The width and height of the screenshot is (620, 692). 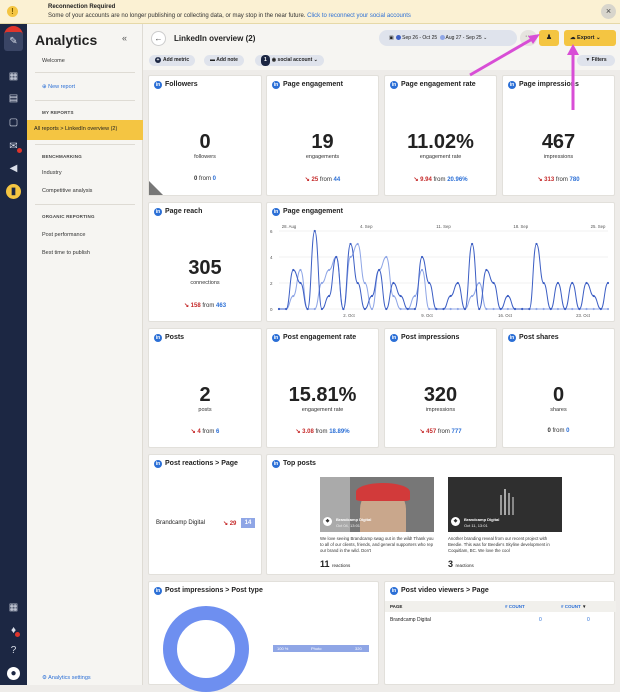 What do you see at coordinates (443, 226) in the screenshot?
I see `x-tick-label-top: 11. Sep` at bounding box center [443, 226].